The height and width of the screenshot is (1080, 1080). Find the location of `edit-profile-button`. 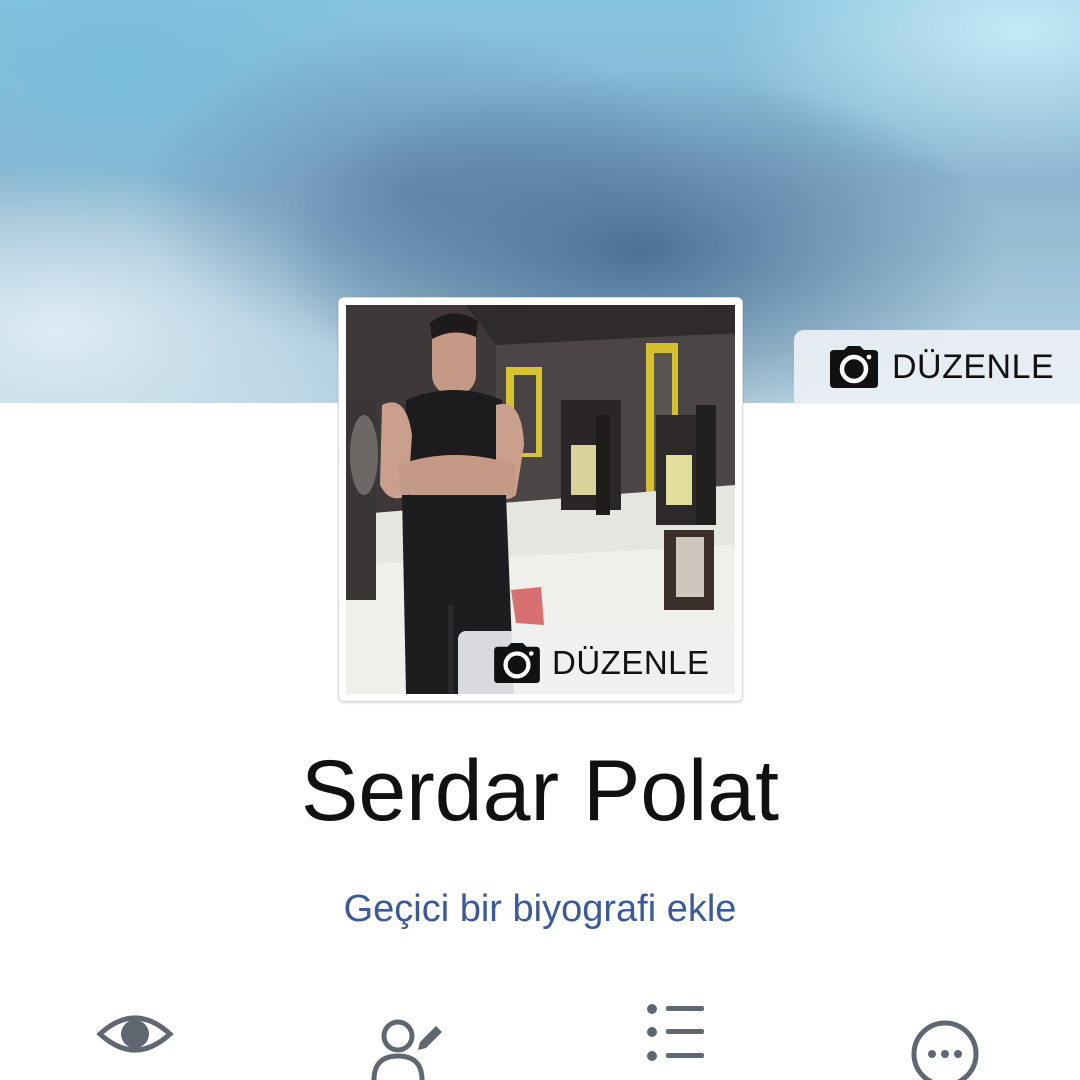

edit-profile-button is located at coordinates (410, 1040).